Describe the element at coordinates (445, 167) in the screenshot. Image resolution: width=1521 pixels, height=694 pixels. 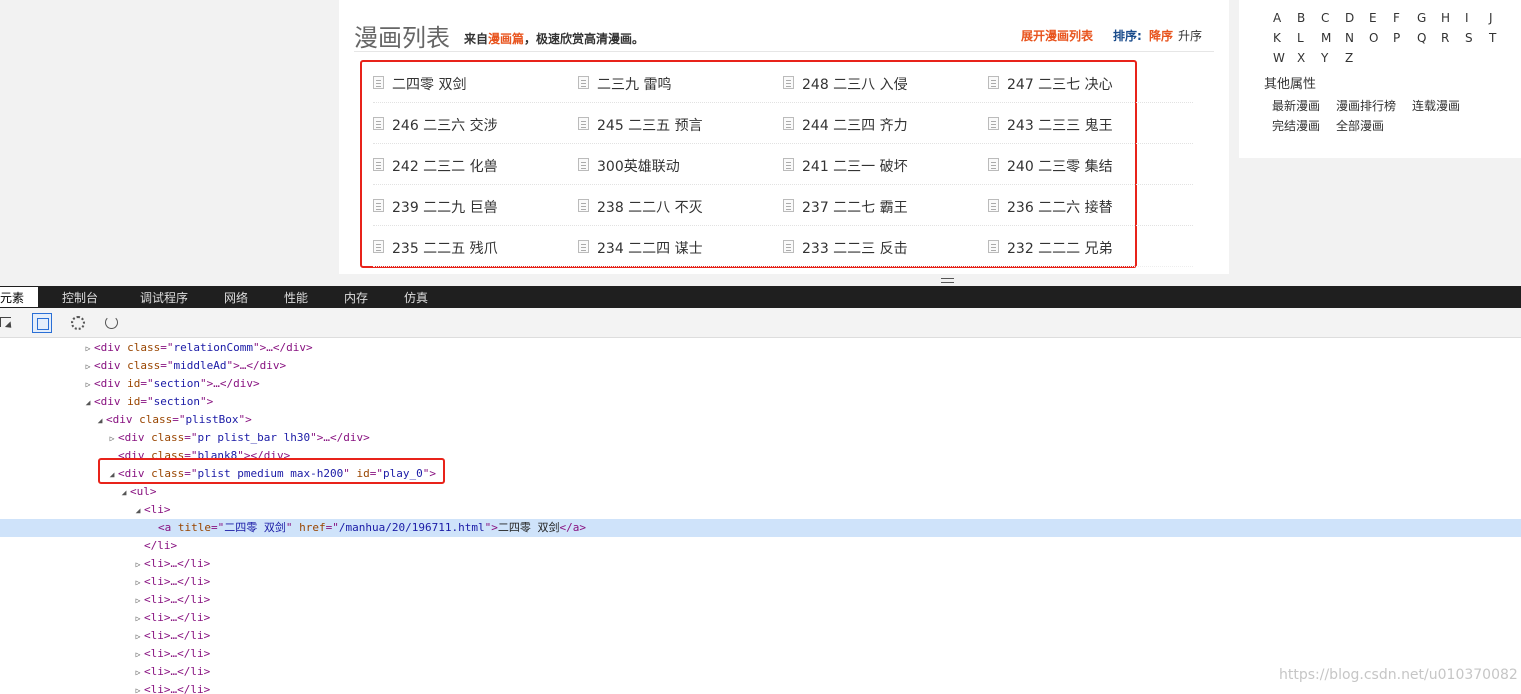
I see `chapter-title: 242 二三二 化兽` at that location.